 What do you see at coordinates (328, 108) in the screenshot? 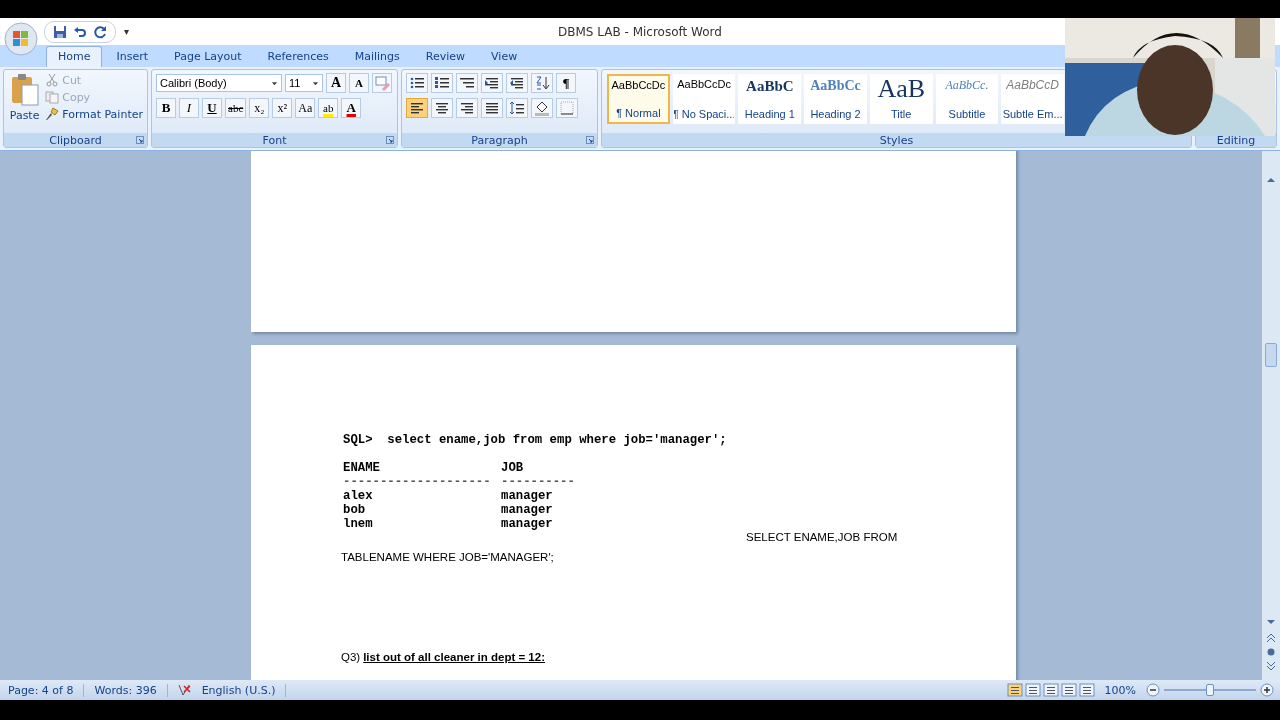
I see `highlight-button: ab` at bounding box center [328, 108].